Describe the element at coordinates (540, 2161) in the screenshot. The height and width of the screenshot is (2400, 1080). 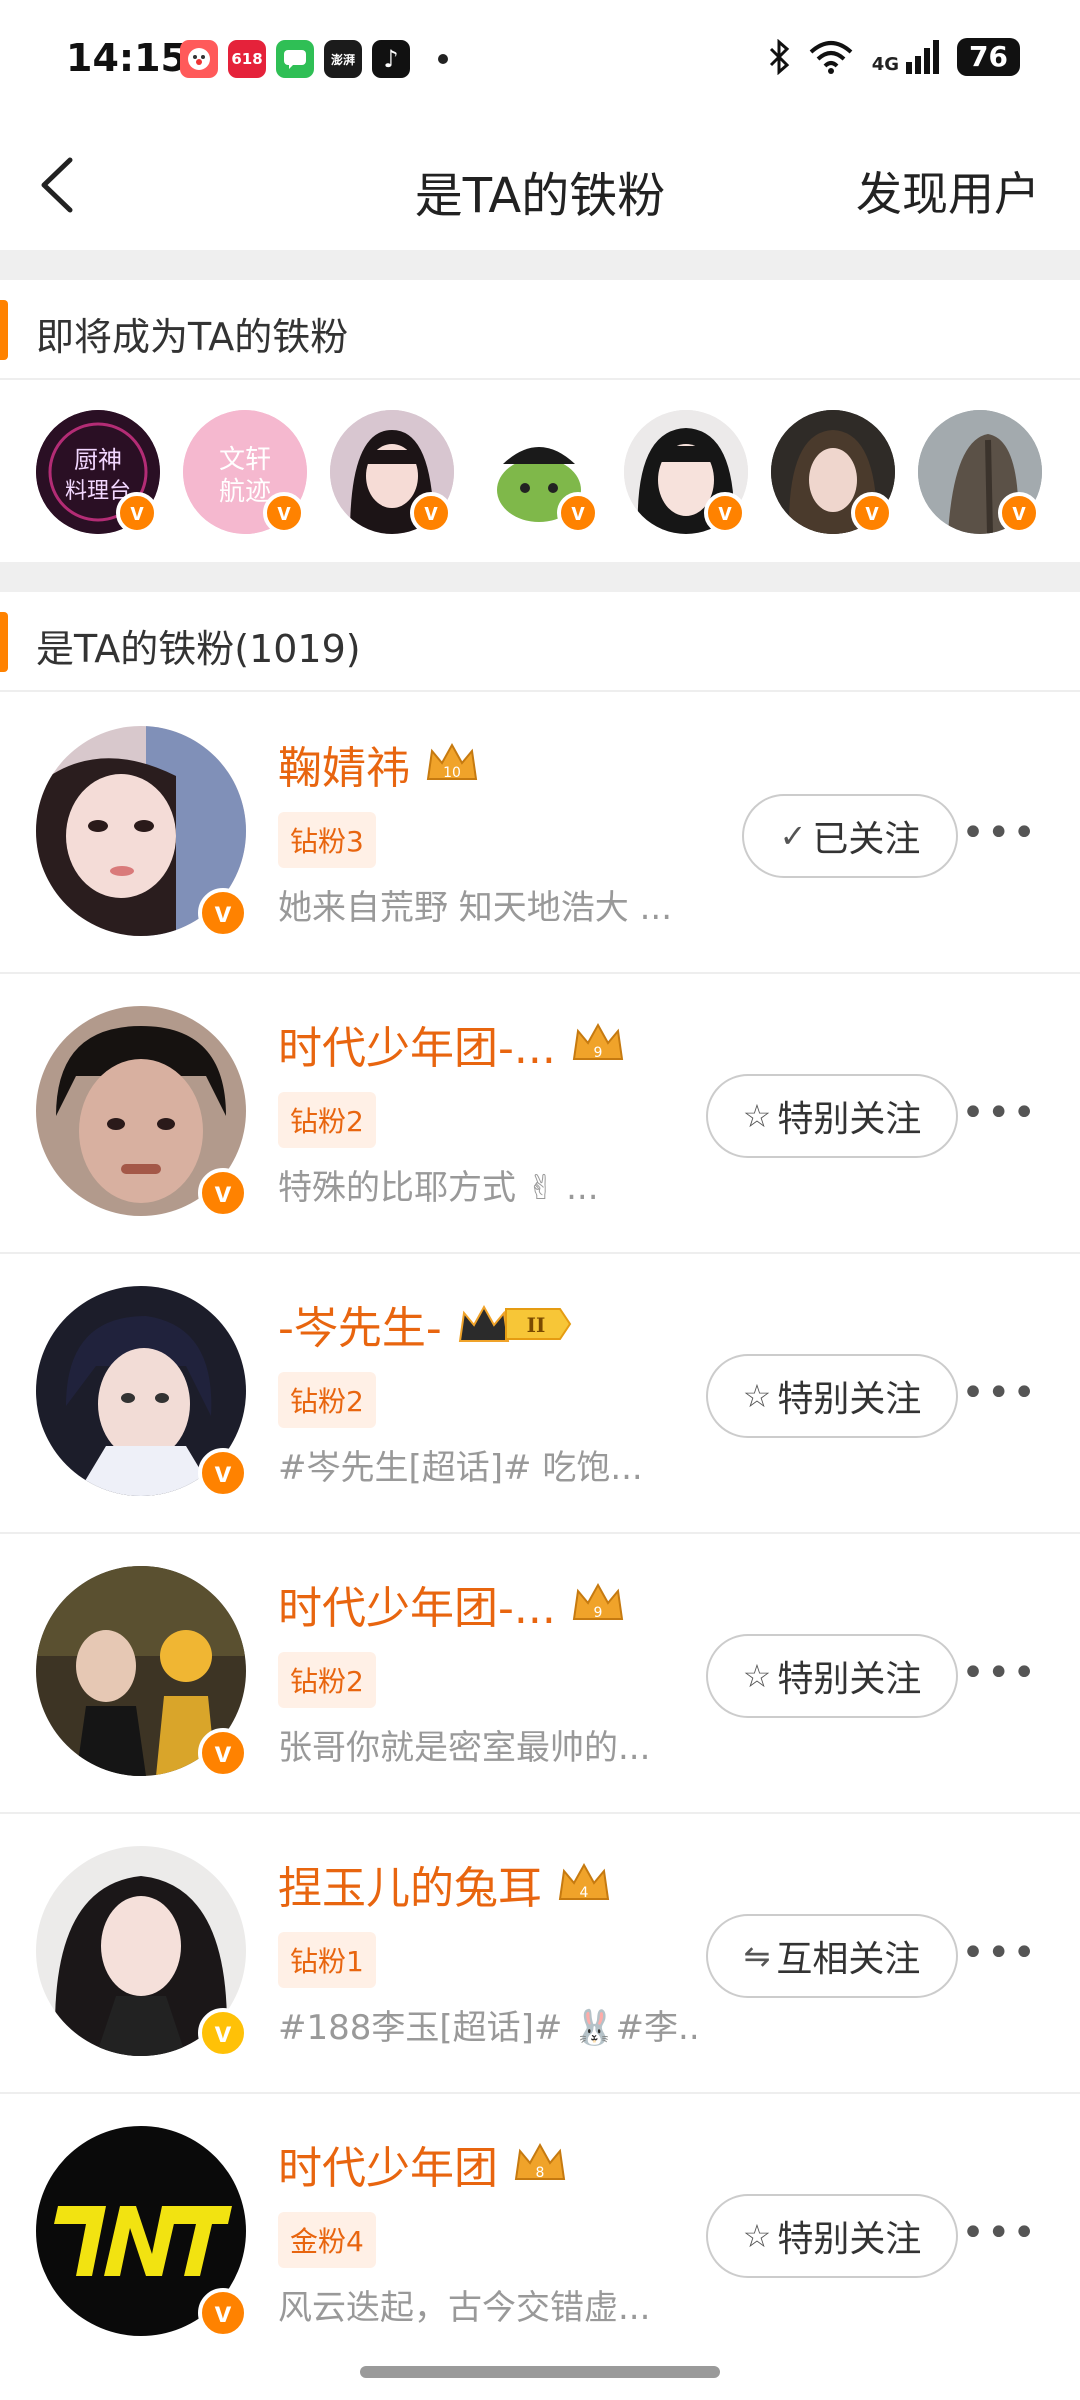
I see `crown-badge-icon: 8` at that location.